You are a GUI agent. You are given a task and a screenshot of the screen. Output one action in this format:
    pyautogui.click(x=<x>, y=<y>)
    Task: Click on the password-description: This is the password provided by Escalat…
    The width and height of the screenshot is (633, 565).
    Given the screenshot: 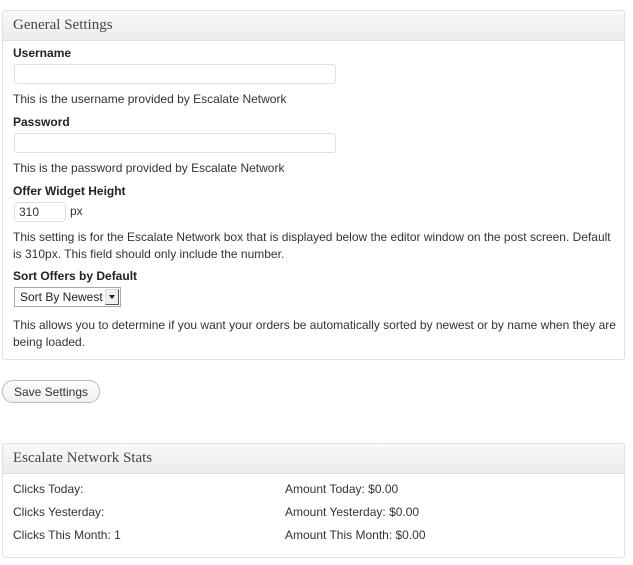 What is the action you would take?
    pyautogui.click(x=149, y=168)
    